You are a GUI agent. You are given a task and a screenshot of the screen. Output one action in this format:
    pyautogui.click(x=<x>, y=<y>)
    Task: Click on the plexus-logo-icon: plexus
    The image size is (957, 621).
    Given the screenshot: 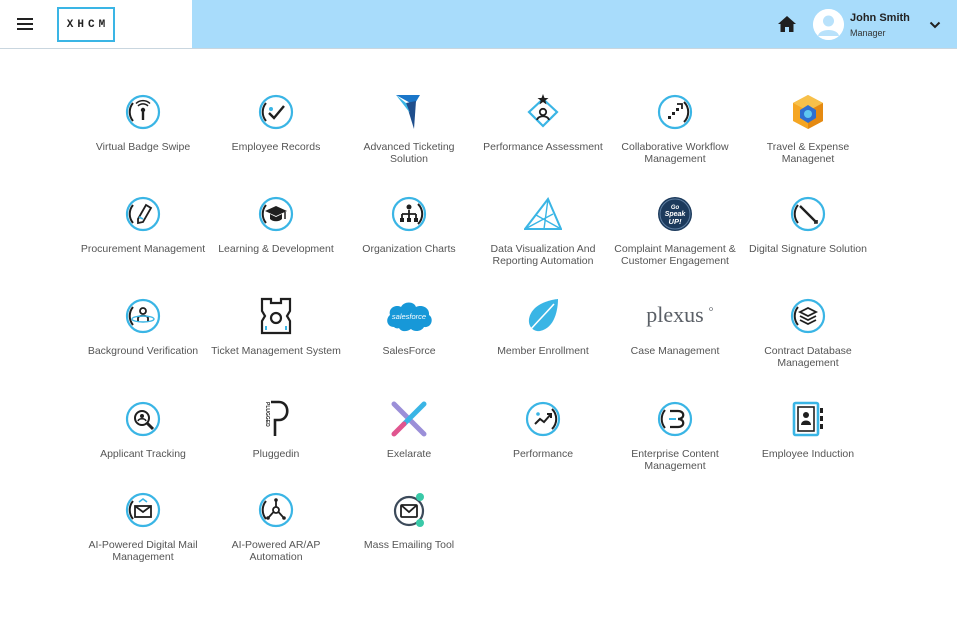 What is the action you would take?
    pyautogui.click(x=679, y=314)
    